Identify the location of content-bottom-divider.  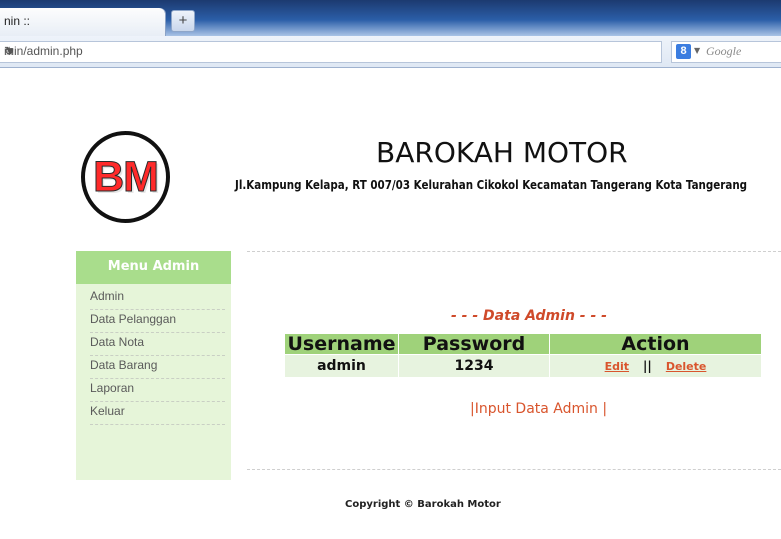
(514, 469).